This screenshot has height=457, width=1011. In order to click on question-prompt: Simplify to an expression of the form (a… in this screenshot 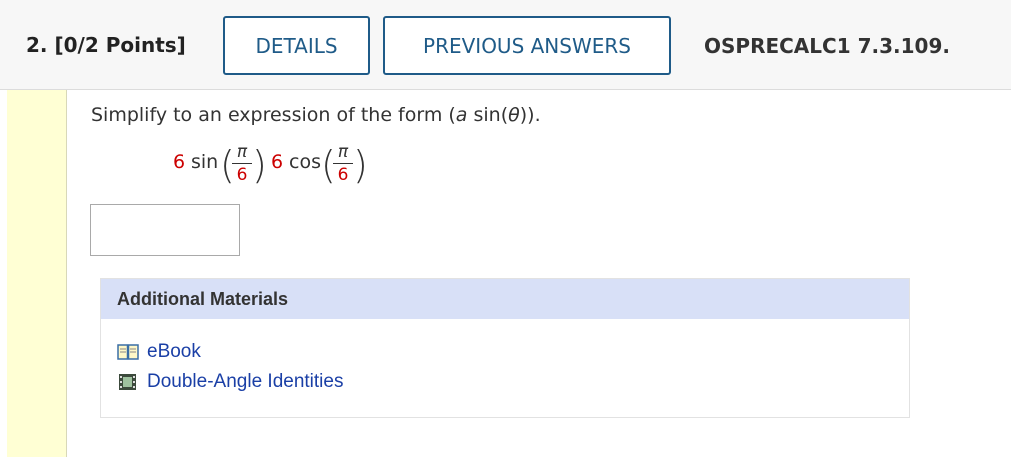, I will do `click(316, 115)`.